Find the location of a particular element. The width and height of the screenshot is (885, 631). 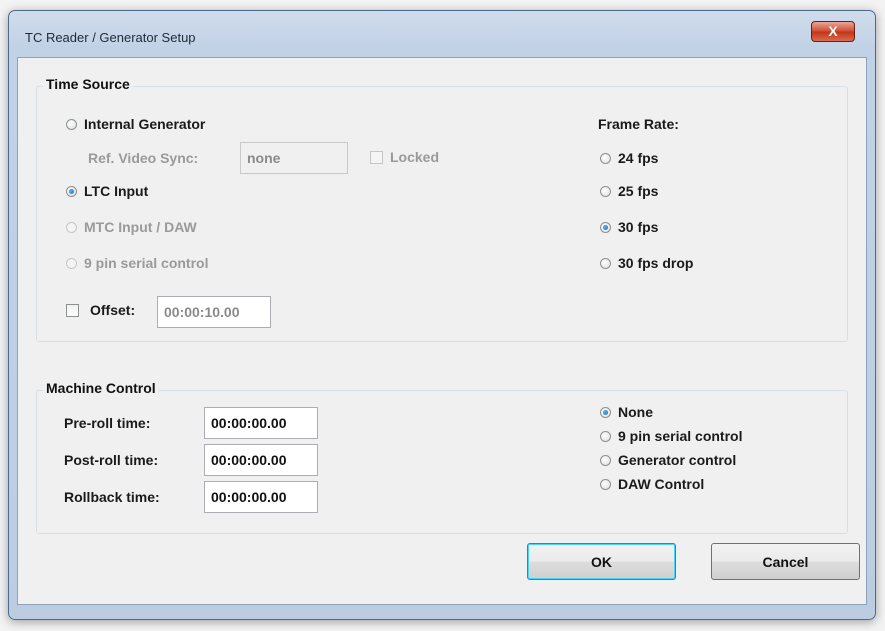

machine-daw-radio: DAW Control is located at coordinates (652, 484).